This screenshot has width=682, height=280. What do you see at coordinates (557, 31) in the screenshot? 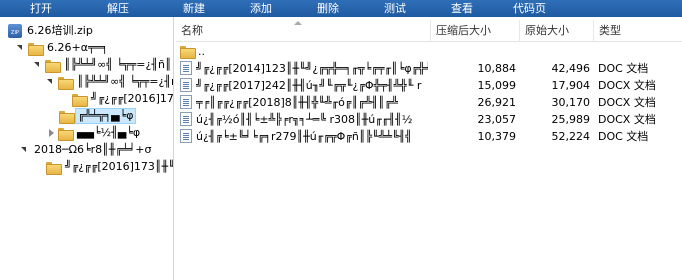
I see `column-original-size: 原始大小` at bounding box center [557, 31].